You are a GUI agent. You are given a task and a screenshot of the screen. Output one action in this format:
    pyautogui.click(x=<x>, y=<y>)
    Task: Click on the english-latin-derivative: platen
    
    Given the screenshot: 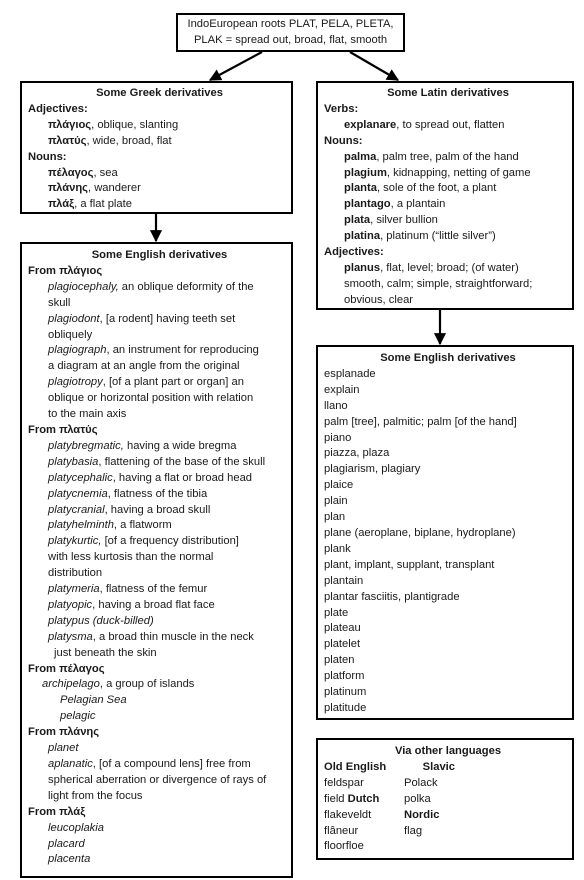 What is the action you would take?
    pyautogui.click(x=339, y=660)
    